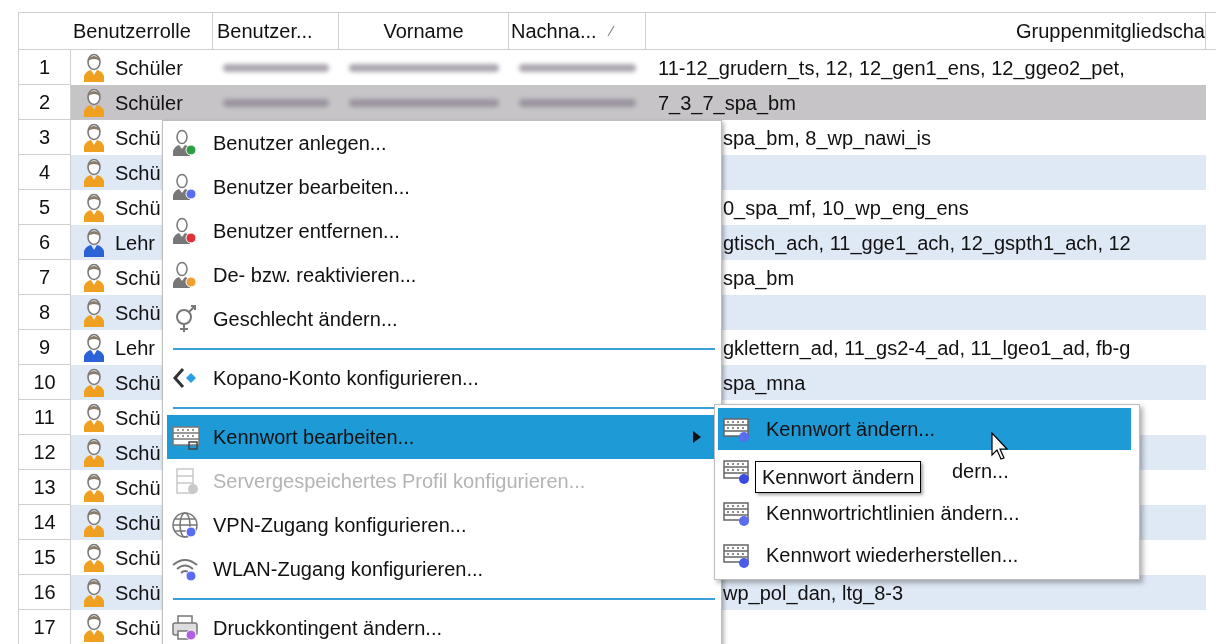 This screenshot has width=1216, height=644. I want to click on group-list: gklettern_ad, 11_gs2-4_ad, 11_lgeo1_ad, fb-g, so click(927, 347).